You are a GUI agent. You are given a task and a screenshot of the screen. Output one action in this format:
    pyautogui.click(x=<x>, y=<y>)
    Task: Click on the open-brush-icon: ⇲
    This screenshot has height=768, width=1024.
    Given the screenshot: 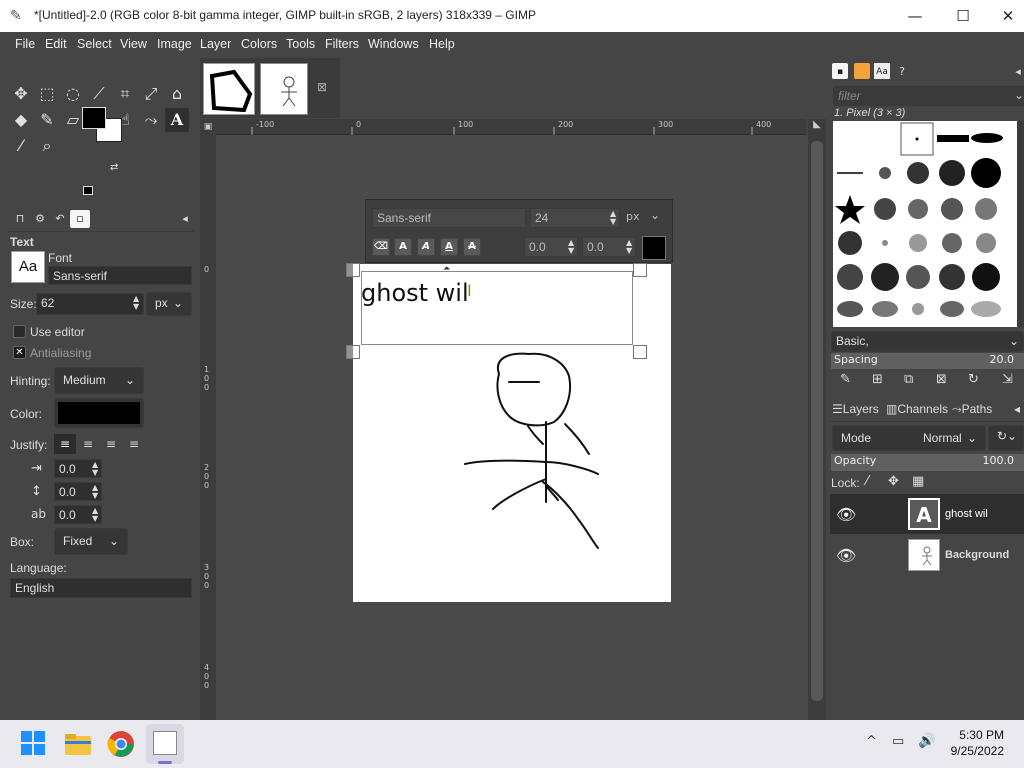 What is the action you would take?
    pyautogui.click(x=1007, y=379)
    